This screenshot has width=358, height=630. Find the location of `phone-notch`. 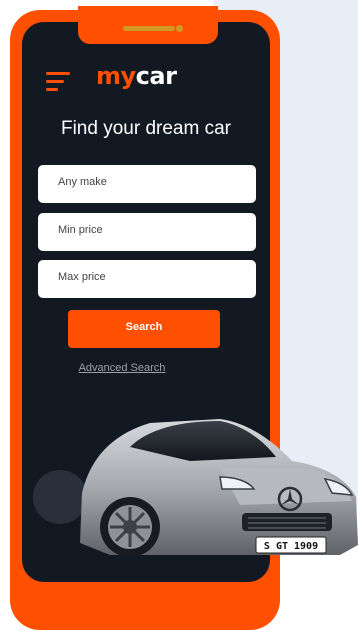

phone-notch is located at coordinates (148, 25).